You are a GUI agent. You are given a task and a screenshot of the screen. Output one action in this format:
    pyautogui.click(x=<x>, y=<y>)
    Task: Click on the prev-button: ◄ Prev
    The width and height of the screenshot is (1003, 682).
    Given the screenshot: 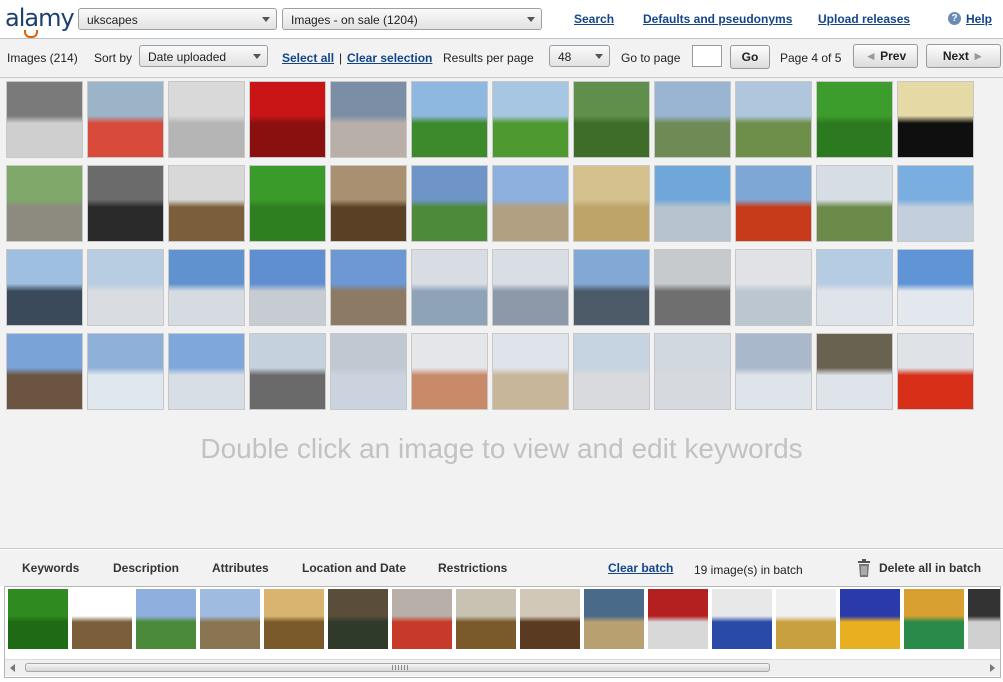 What is the action you would take?
    pyautogui.click(x=885, y=56)
    